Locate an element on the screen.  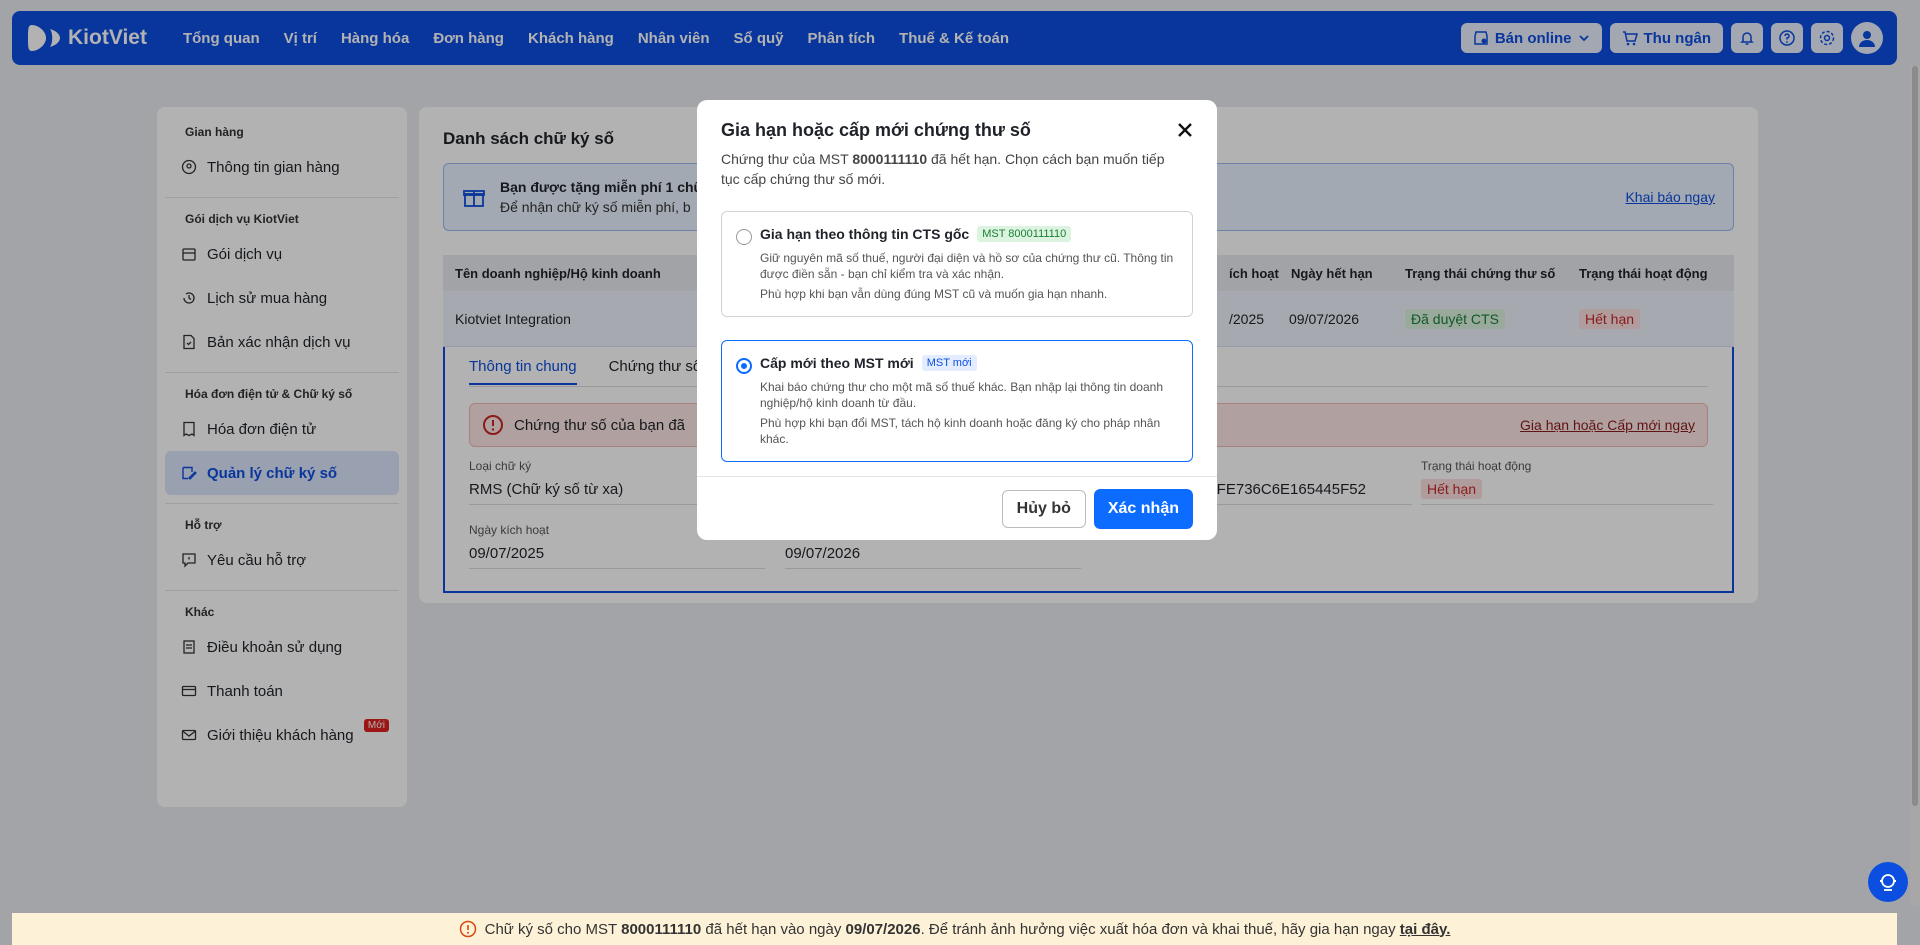
warning-icon is located at coordinates (467, 929).